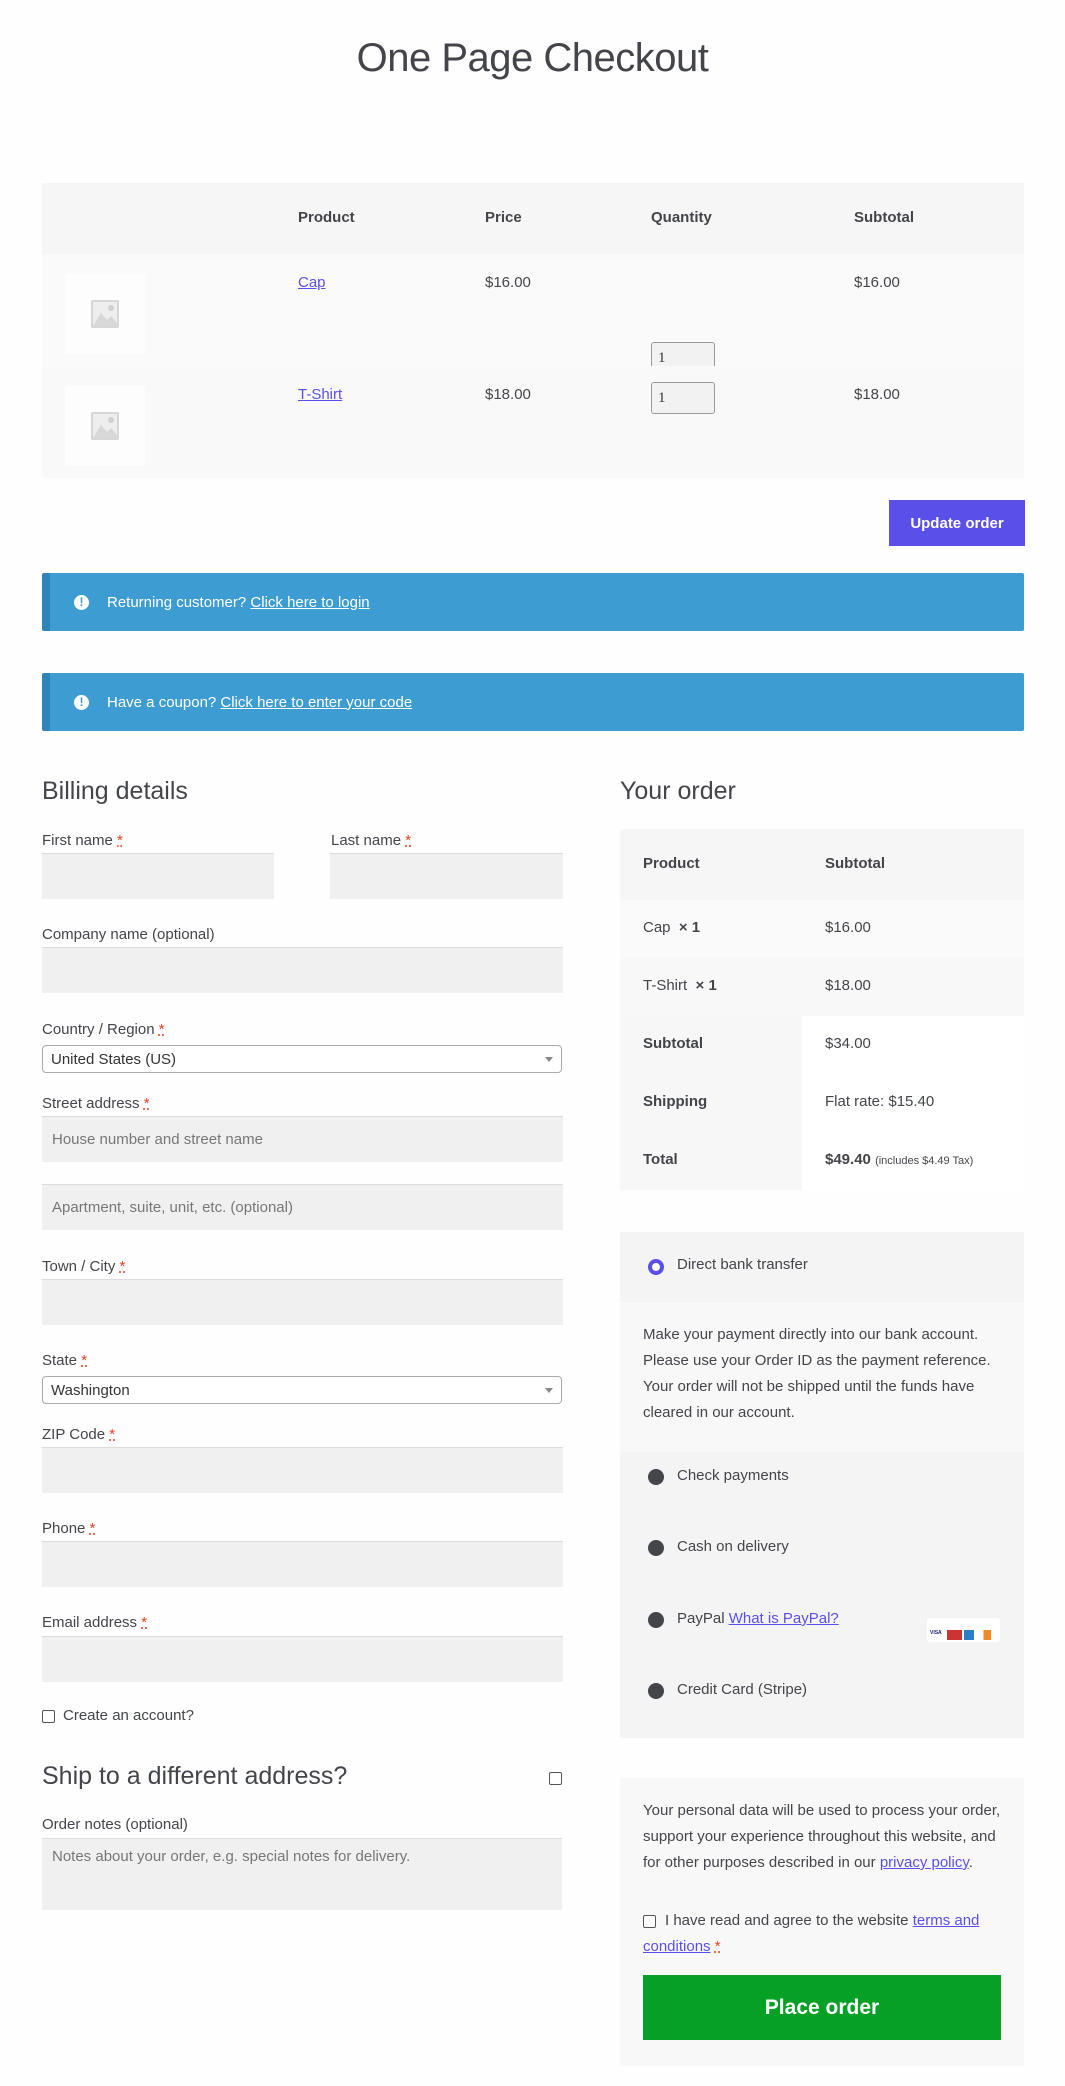 The image size is (1065, 2086). What do you see at coordinates (77, 840) in the screenshot?
I see `label-text: First name` at bounding box center [77, 840].